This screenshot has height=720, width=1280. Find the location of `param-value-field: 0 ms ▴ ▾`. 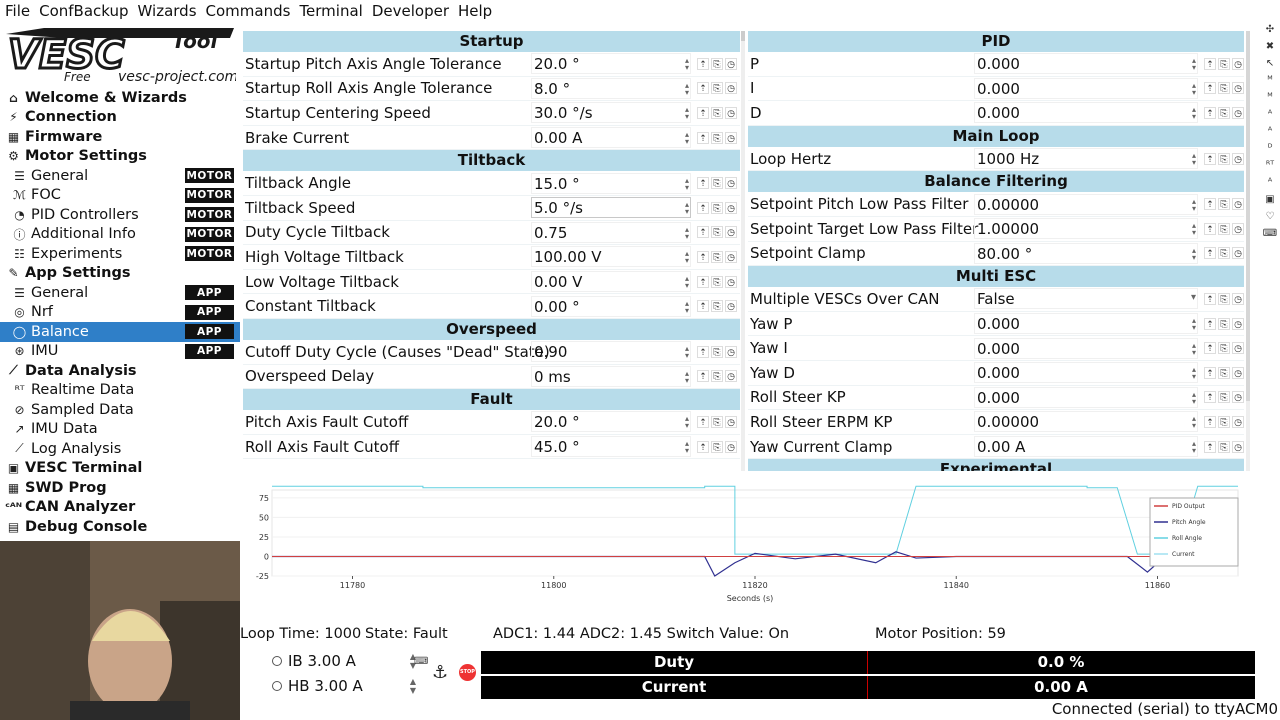

param-value-field: 0 ms ▴ ▾ is located at coordinates (611, 376).